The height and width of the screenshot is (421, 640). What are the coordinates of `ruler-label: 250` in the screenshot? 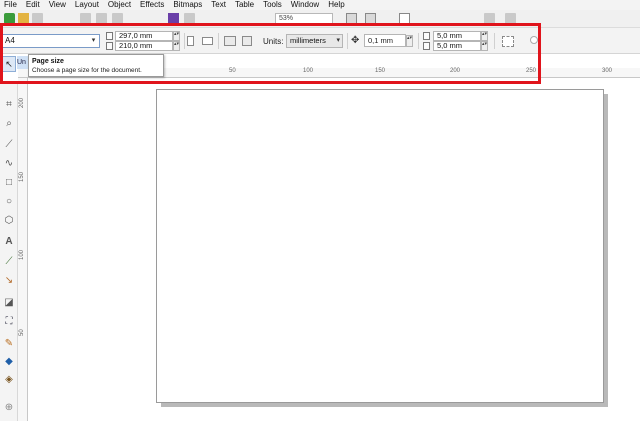 It's located at (531, 71).